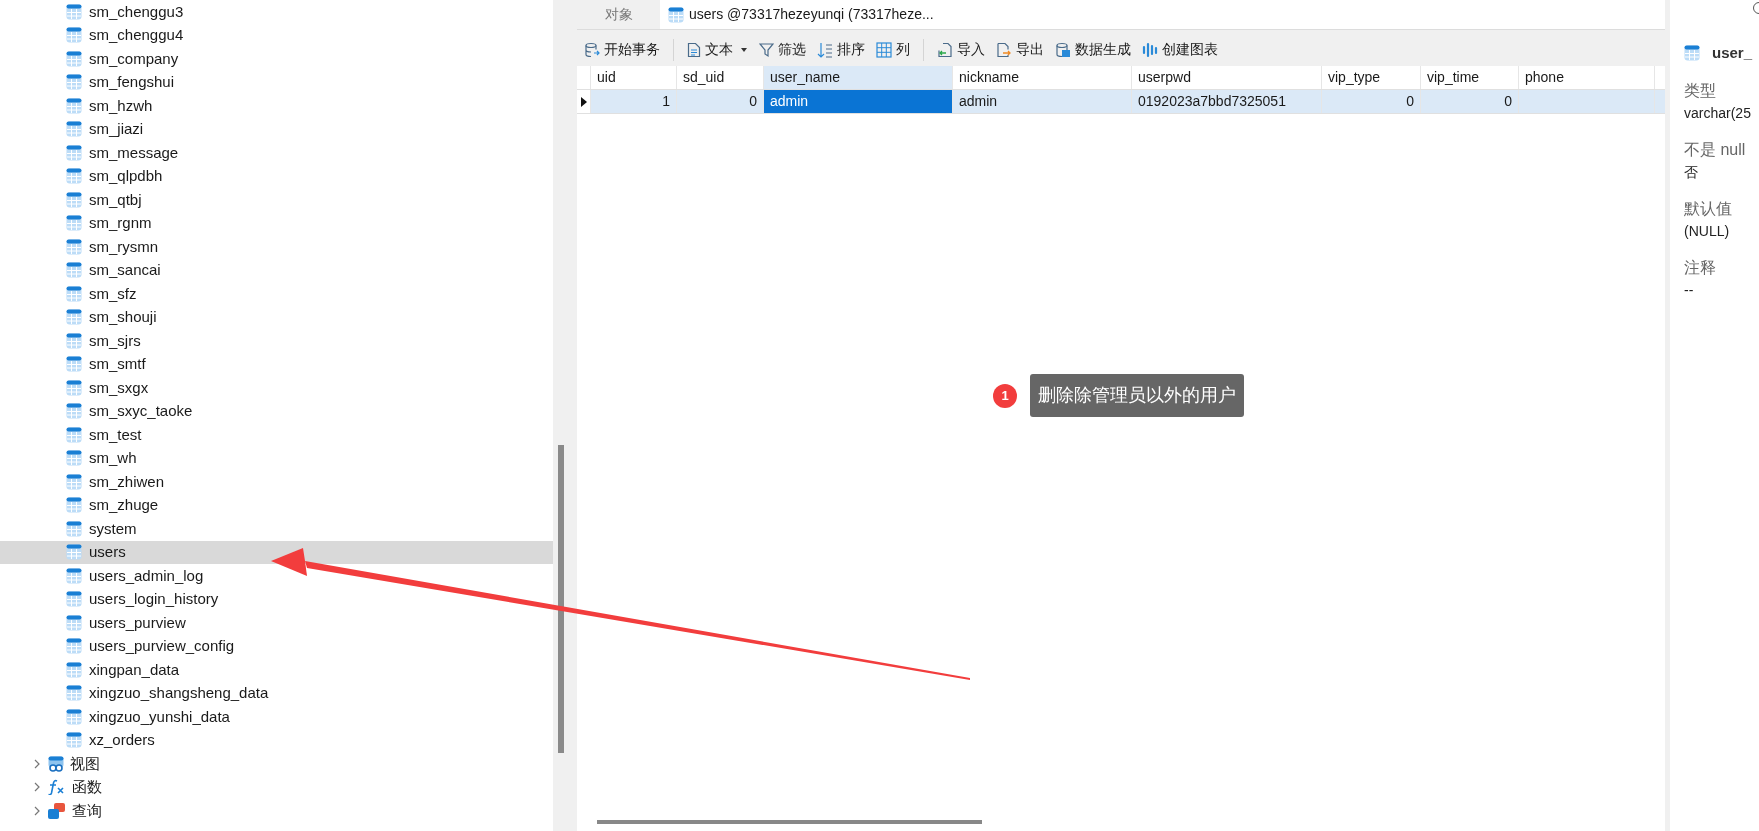 Image resolution: width=1759 pixels, height=831 pixels. What do you see at coordinates (83, 270) in the screenshot?
I see `table-tree-item: sm_sancai` at bounding box center [83, 270].